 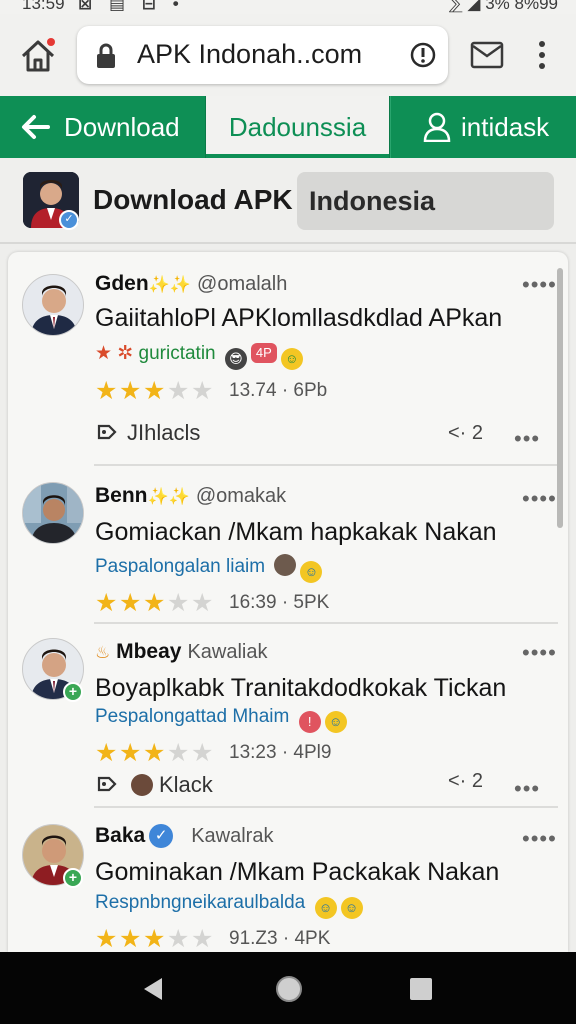 I want to click on post-subtitle-prefix: ★ ✲, so click(x=114, y=353).